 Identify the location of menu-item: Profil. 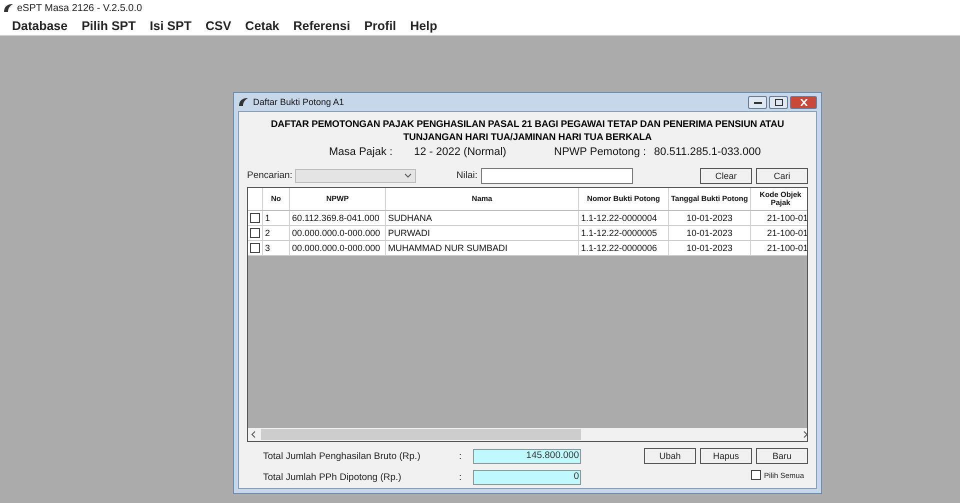
(380, 25).